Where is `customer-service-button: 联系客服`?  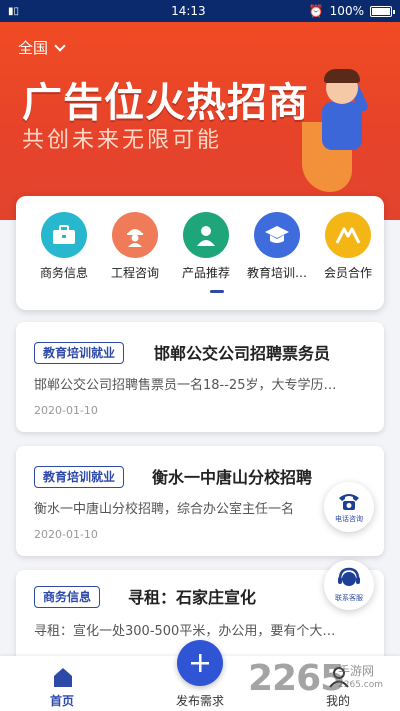
customer-service-button: 联系客服 is located at coordinates (349, 585).